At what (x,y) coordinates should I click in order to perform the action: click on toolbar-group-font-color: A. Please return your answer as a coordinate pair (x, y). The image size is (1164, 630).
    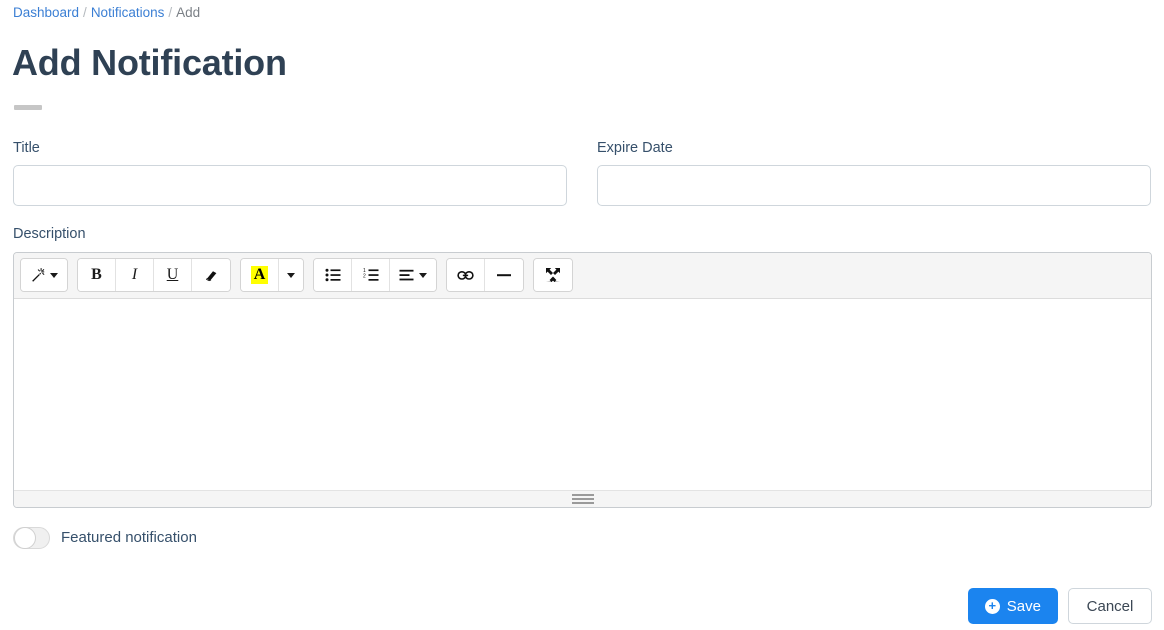
    Looking at the image, I should click on (272, 275).